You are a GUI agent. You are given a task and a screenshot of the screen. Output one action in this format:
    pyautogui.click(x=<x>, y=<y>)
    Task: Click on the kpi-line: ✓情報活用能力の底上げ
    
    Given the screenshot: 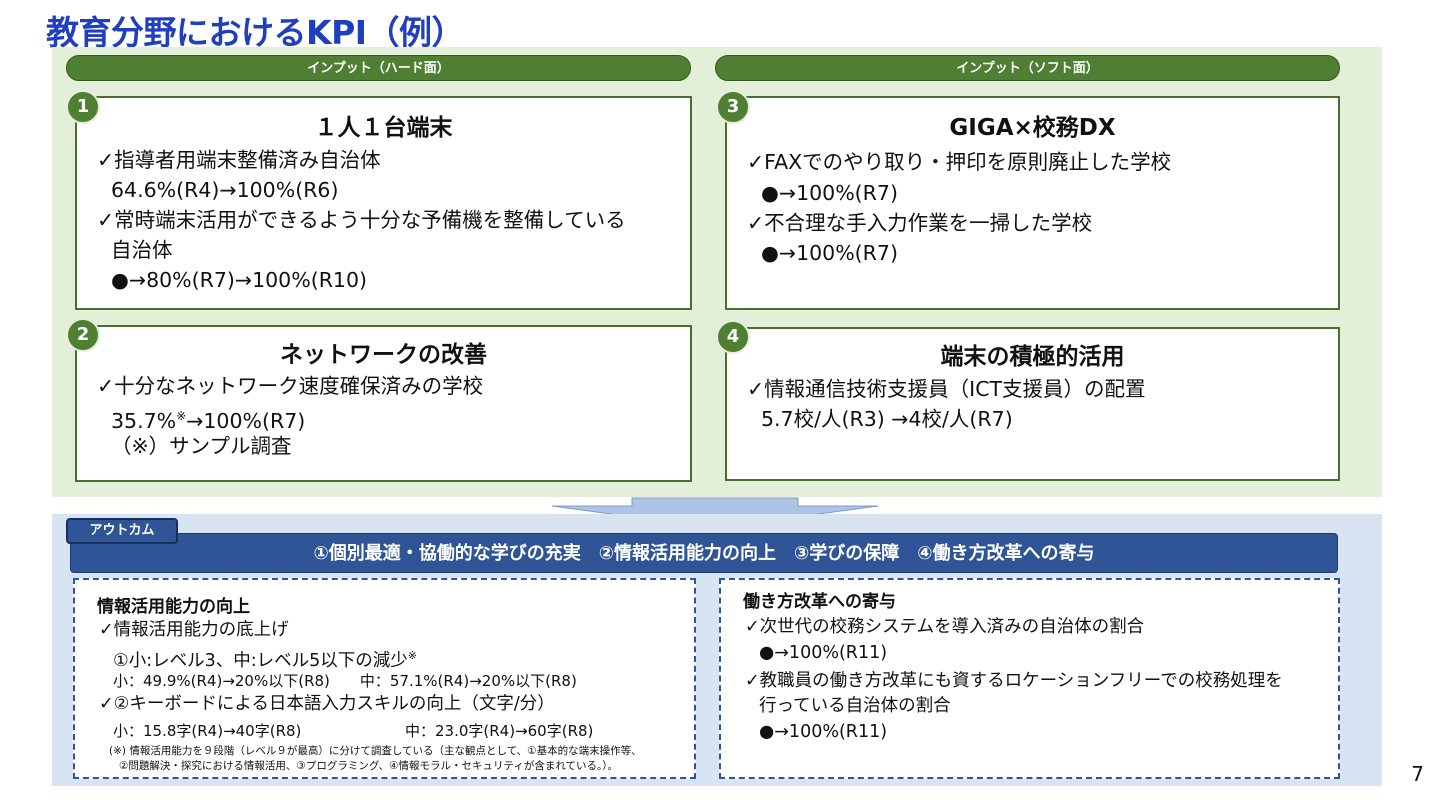 What is the action you would take?
    pyautogui.click(x=194, y=630)
    